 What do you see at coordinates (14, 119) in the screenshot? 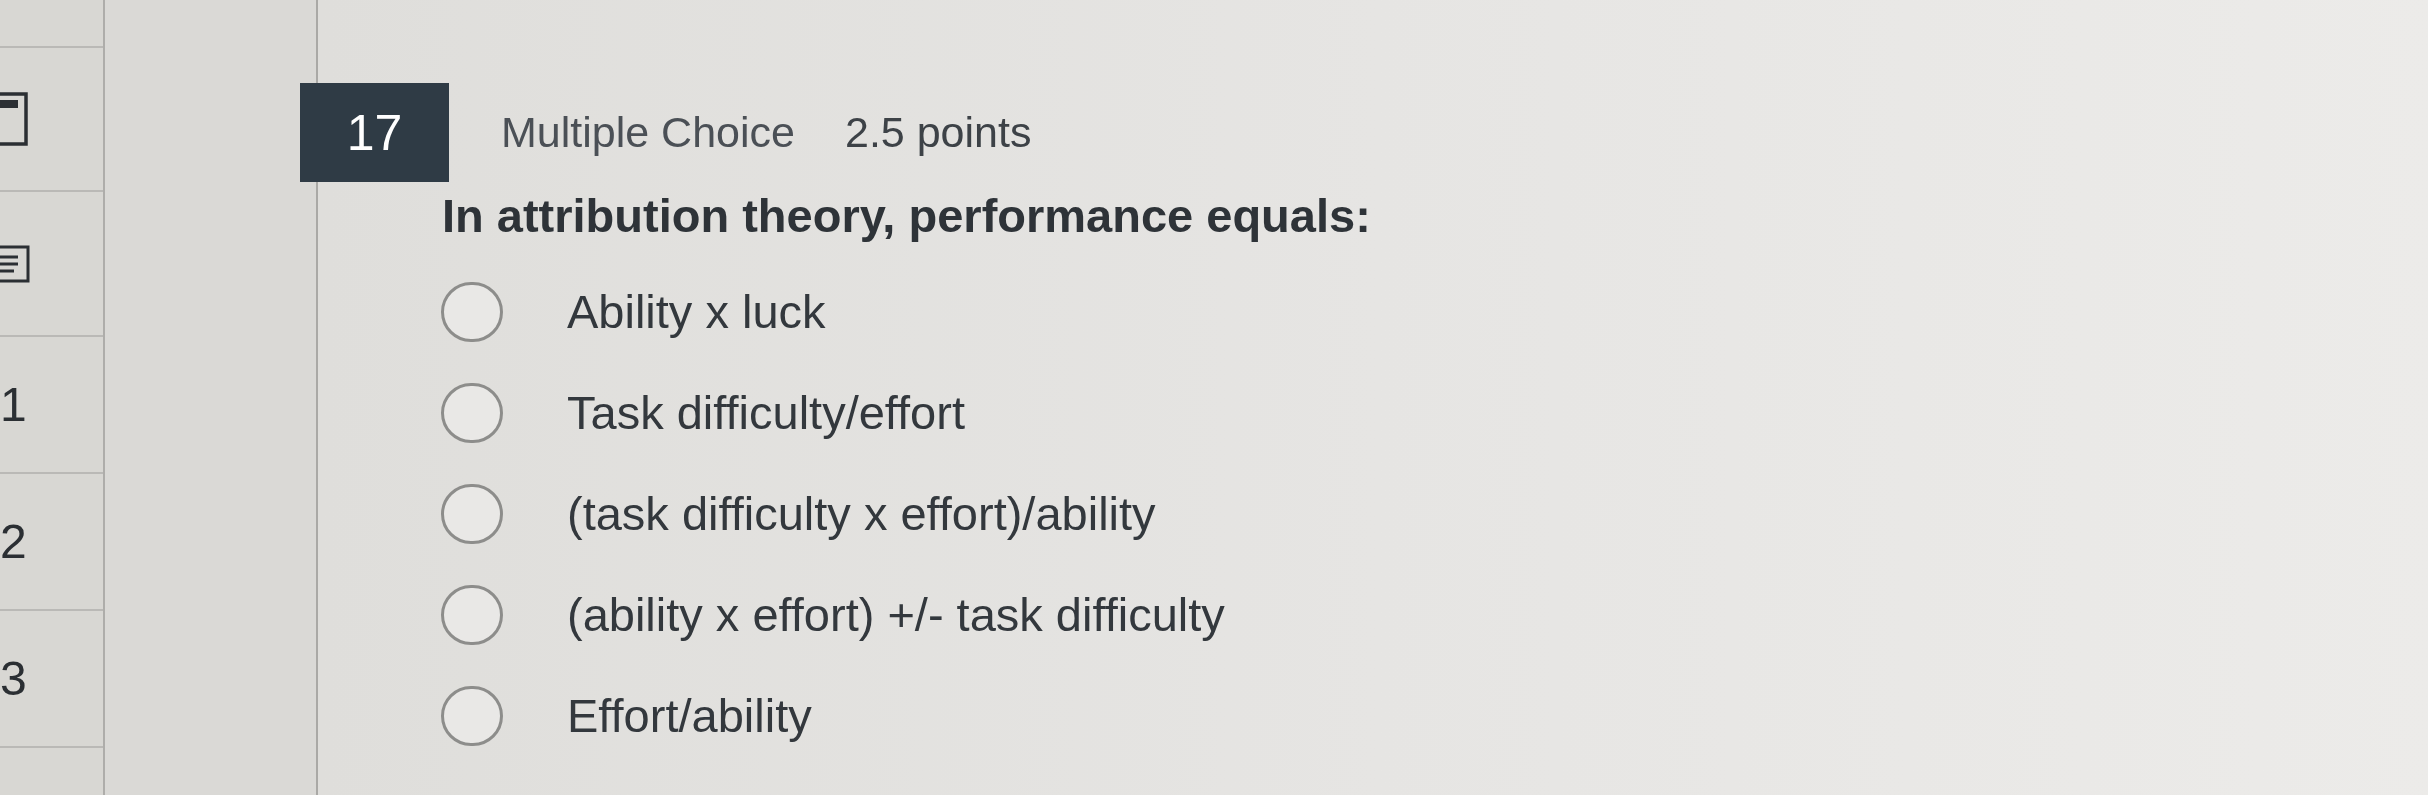
I see `window-icon` at bounding box center [14, 119].